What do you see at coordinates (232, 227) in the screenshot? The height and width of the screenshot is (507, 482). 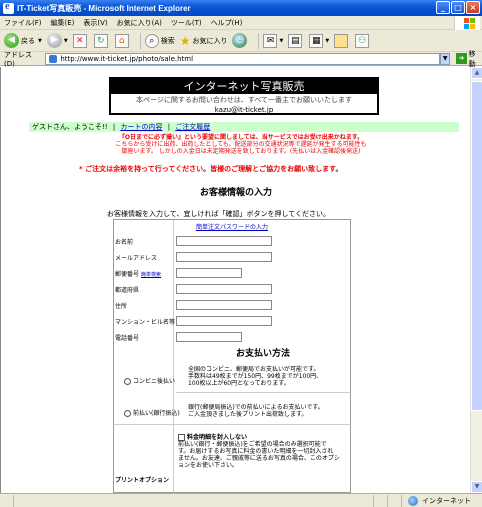 I see `quick-password-link: 簡単注文パスワードの入力` at bounding box center [232, 227].